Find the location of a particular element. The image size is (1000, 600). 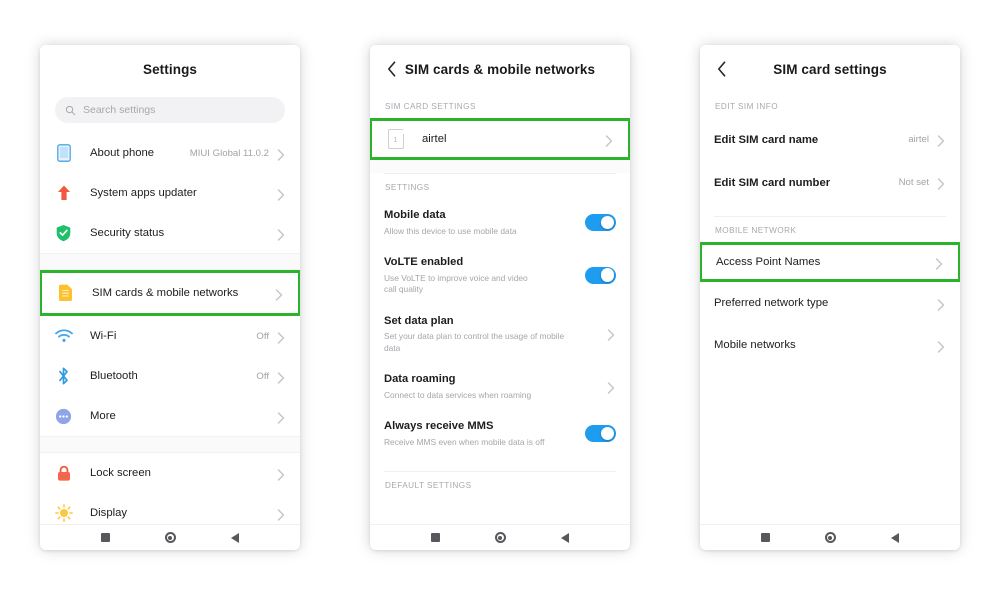

list-item-preferred-network-type: Preferred network type is located at coordinates (830, 303).